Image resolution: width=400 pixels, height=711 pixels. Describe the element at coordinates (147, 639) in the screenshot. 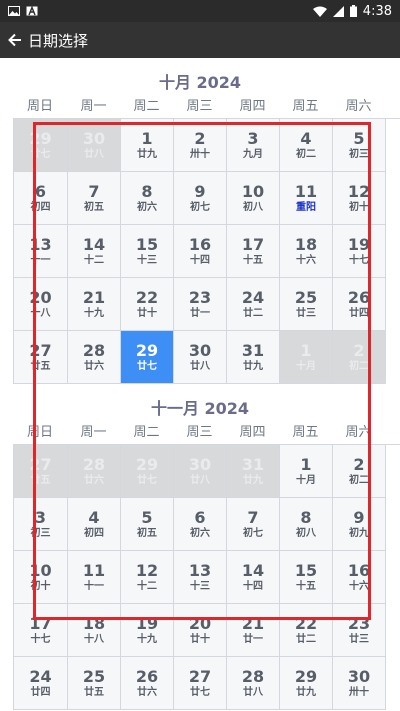

I see `lunar-date: 十九` at that location.